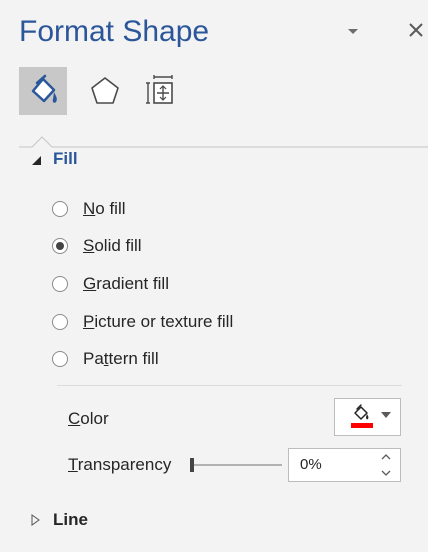 The width and height of the screenshot is (428, 552). I want to click on radio-no-fill: No fill, so click(89, 209).